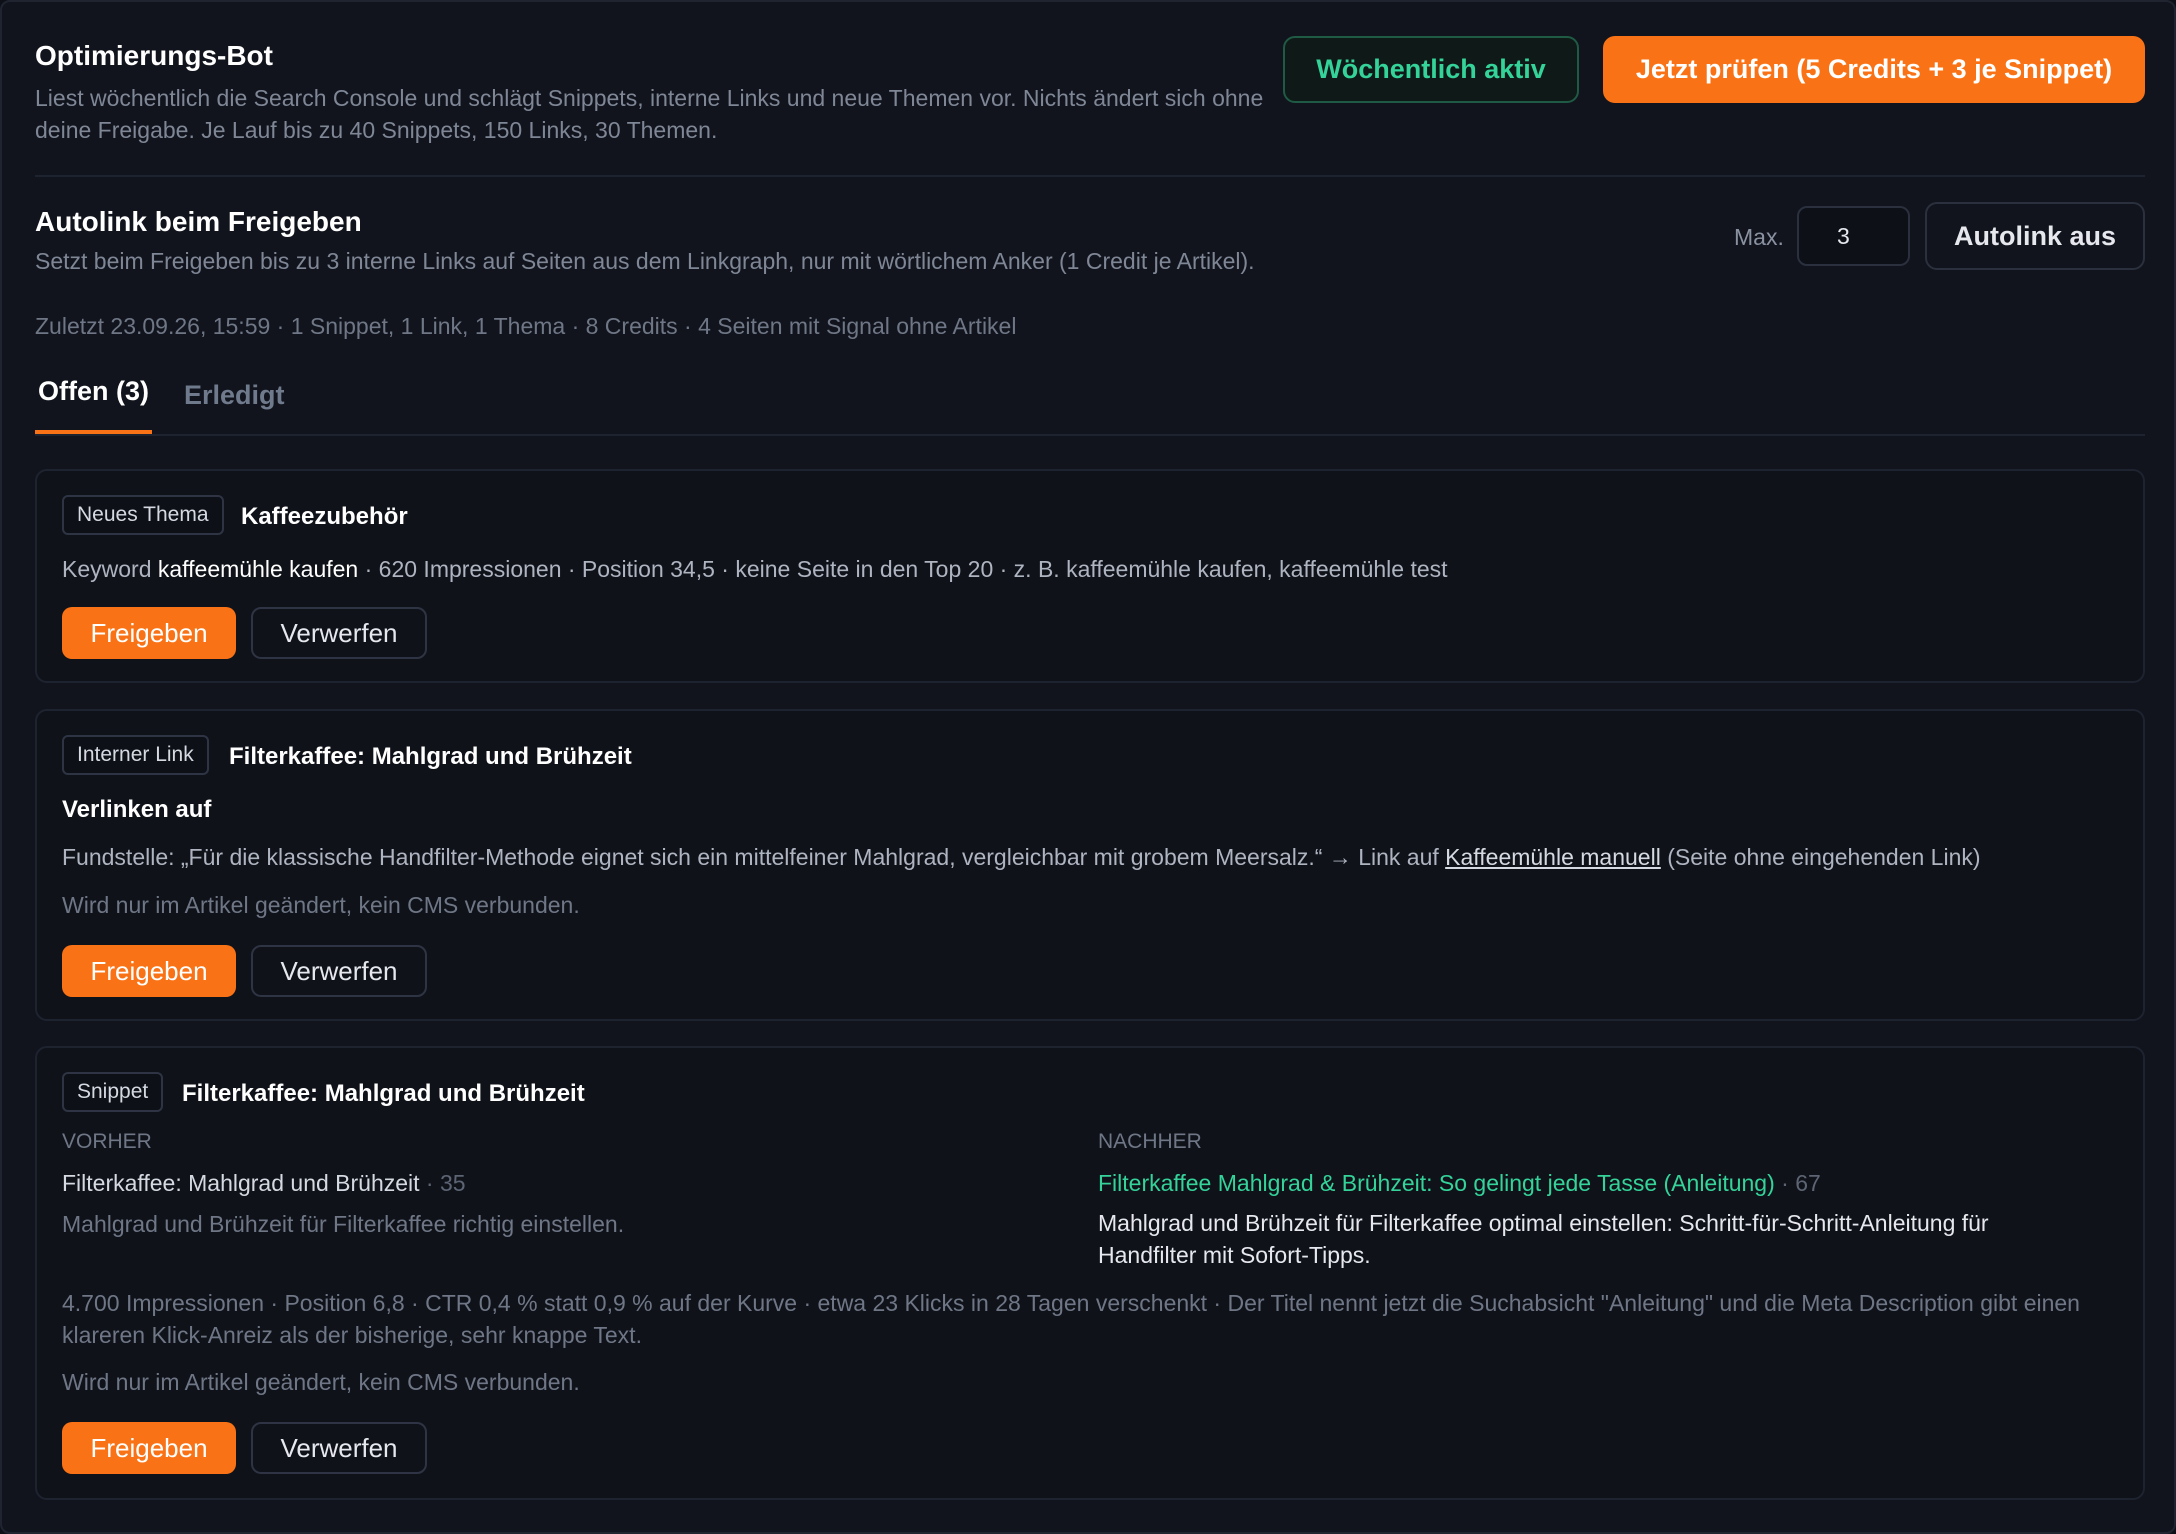  Describe the element at coordinates (143, 515) in the screenshot. I see `type-badge: Neues Thema` at that location.